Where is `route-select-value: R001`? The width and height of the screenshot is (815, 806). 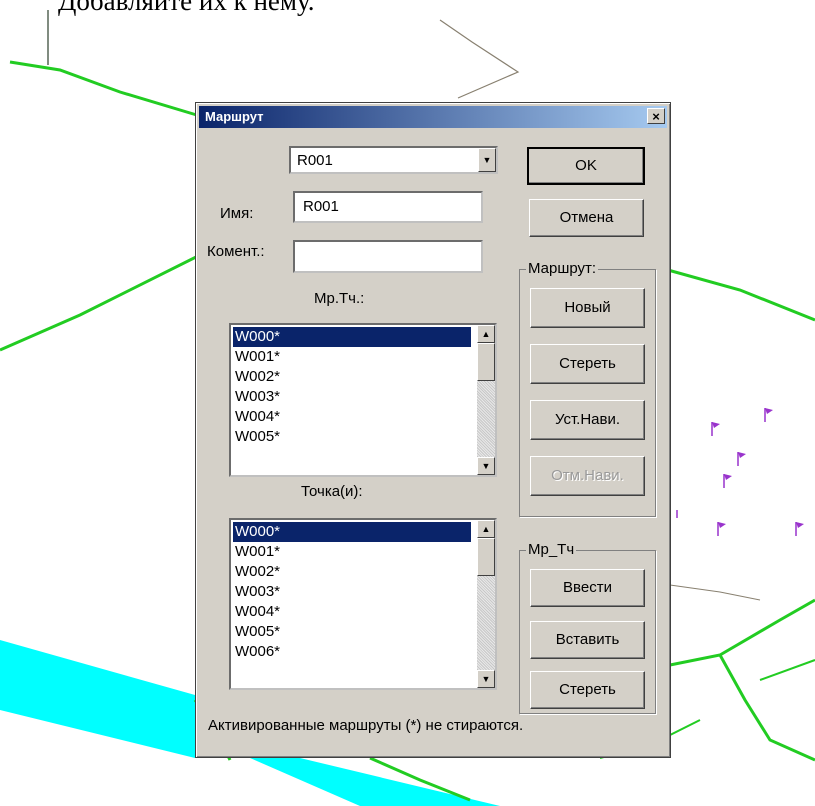 route-select-value: R001 is located at coordinates (315, 160).